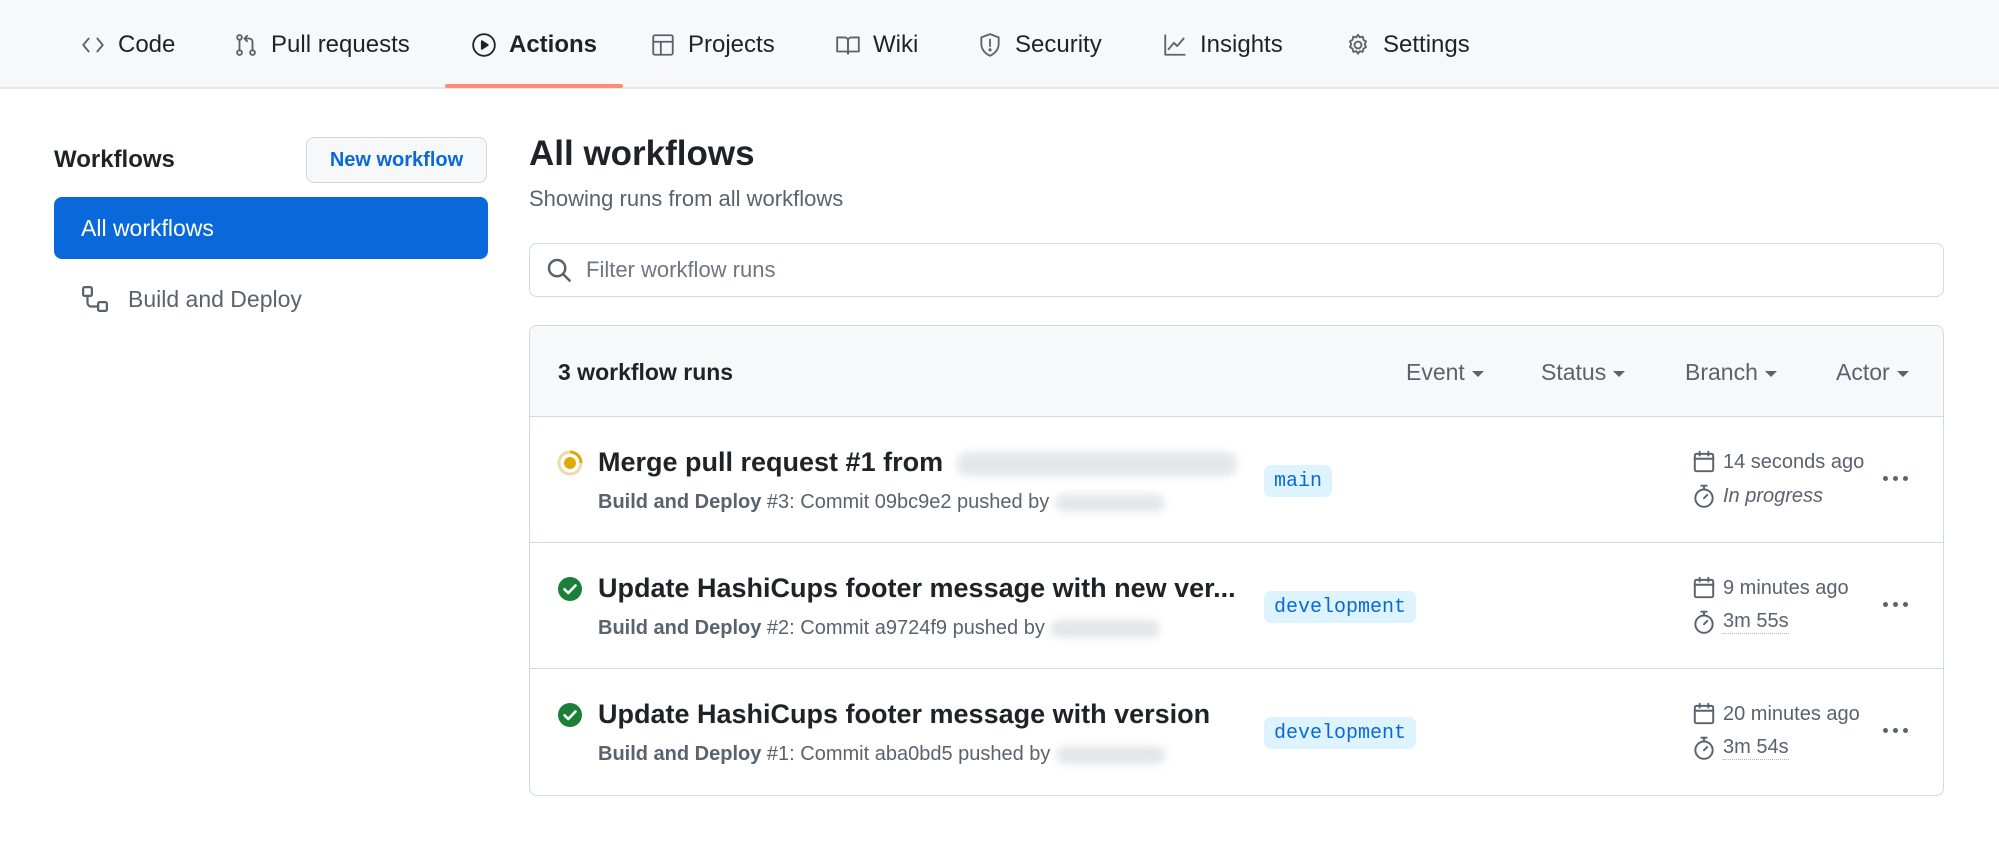 The width and height of the screenshot is (1999, 862). I want to click on tab-label: Insights, so click(1241, 44).